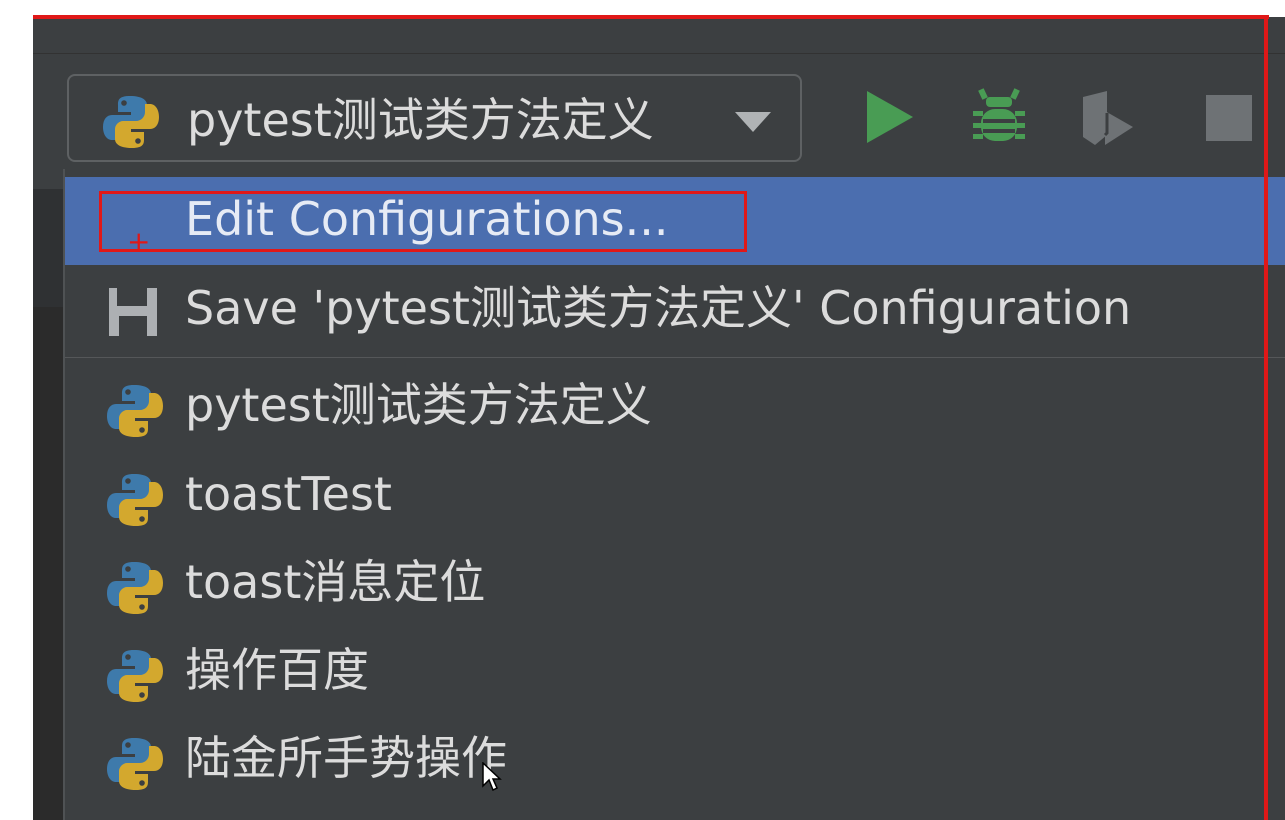  What do you see at coordinates (675, 407) in the screenshot?
I see `menu-item-configuration: pytest测试类方法定义` at bounding box center [675, 407].